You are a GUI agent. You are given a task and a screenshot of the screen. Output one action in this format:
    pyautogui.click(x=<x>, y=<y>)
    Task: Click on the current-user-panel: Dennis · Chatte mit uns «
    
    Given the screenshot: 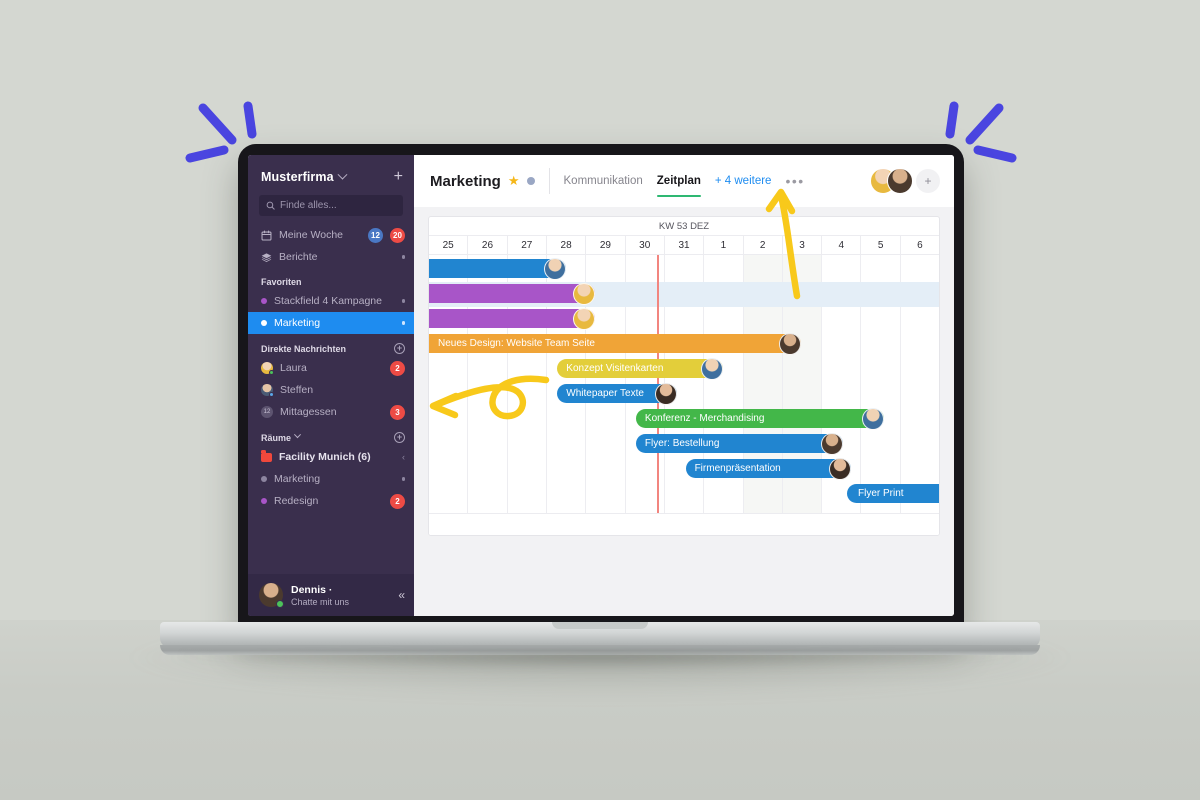 What is the action you would take?
    pyautogui.click(x=331, y=595)
    